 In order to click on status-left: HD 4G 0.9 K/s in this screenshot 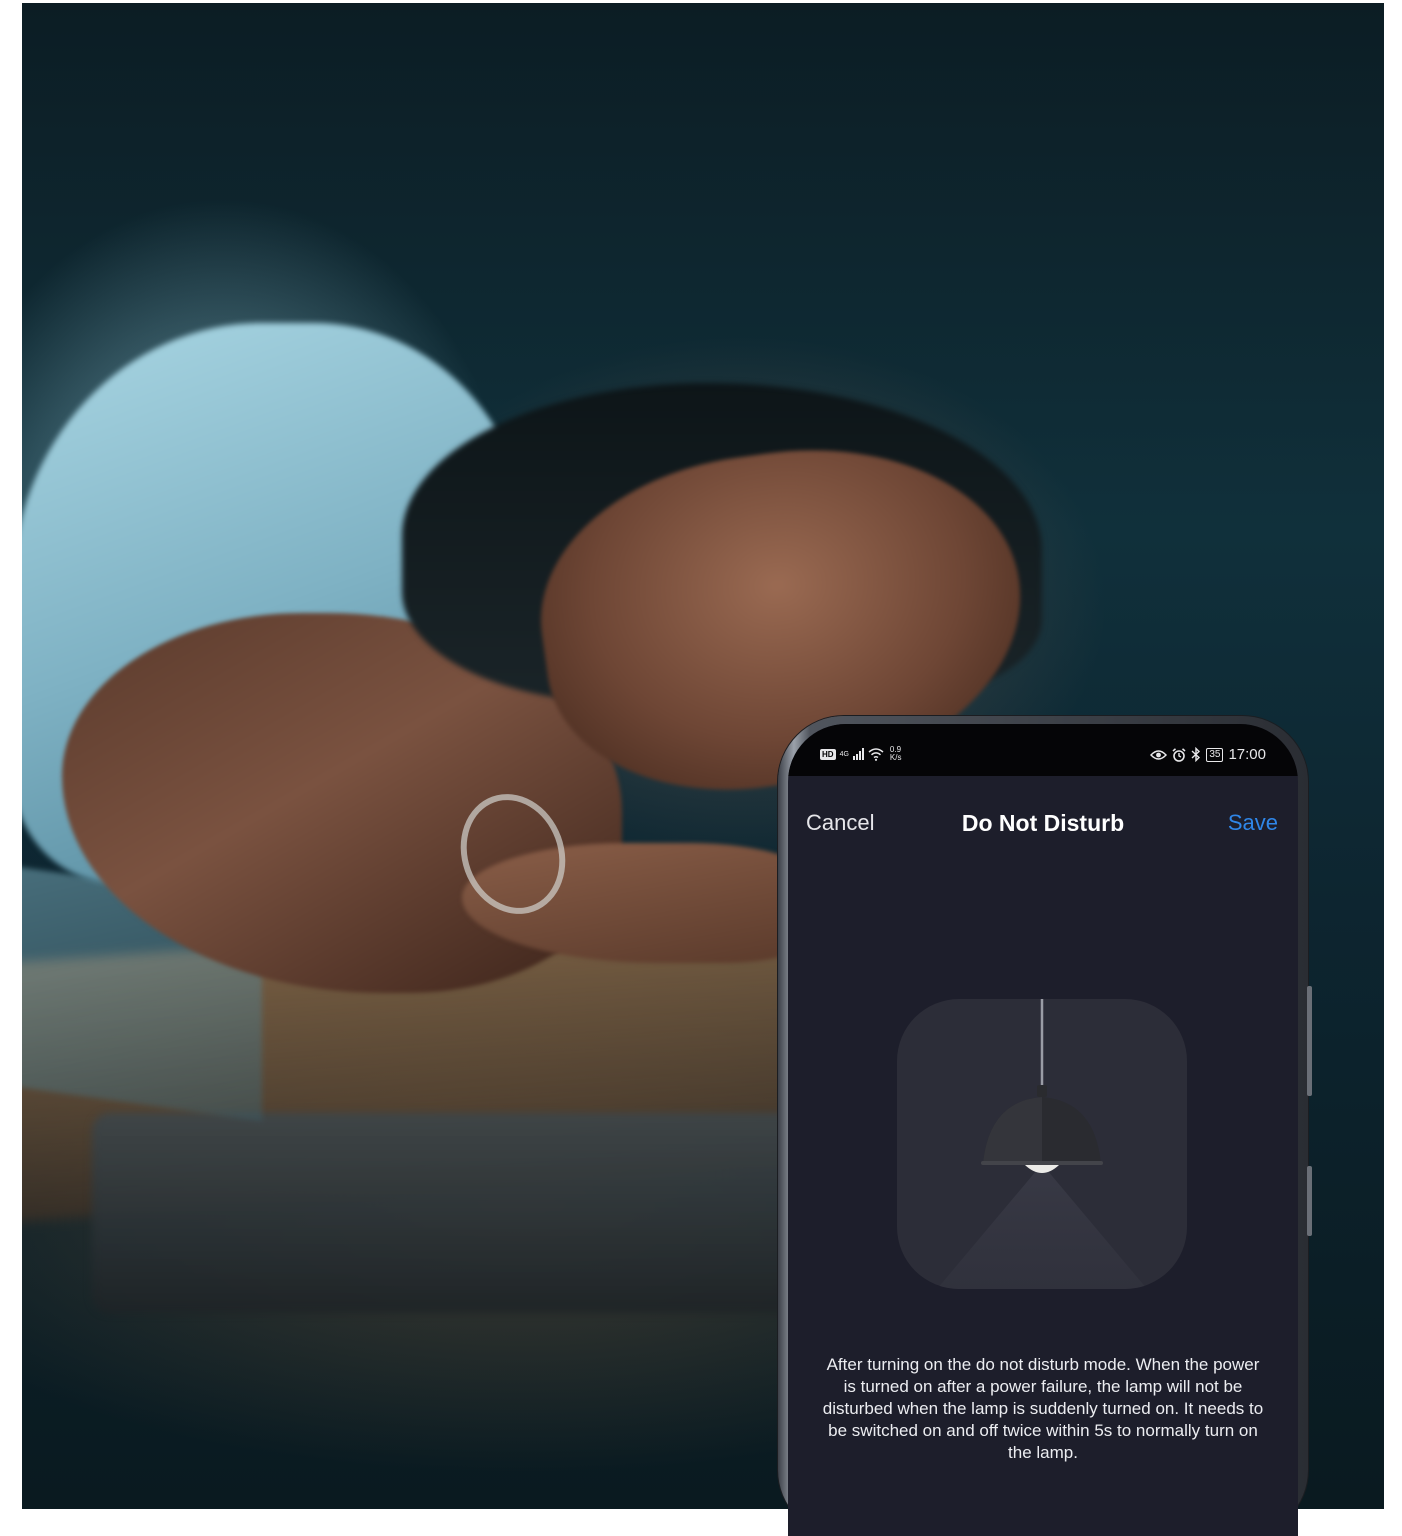, I will do `click(860, 754)`.